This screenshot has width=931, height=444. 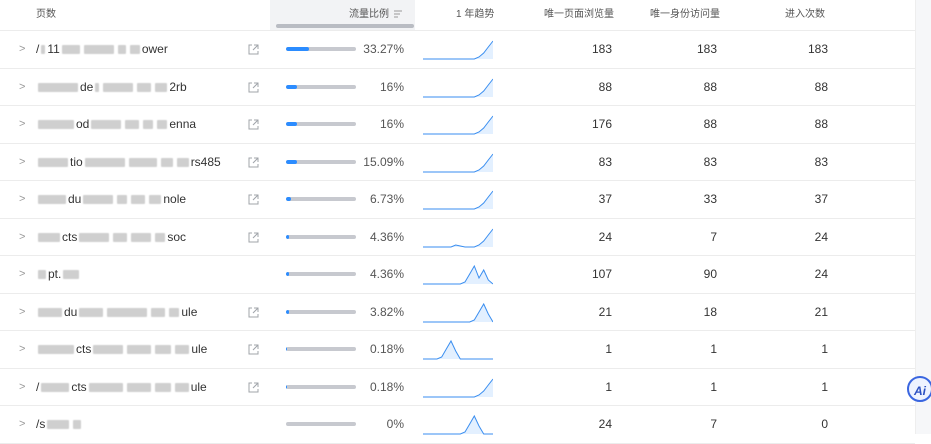 I want to click on page-path: odenna, so click(x=143, y=124).